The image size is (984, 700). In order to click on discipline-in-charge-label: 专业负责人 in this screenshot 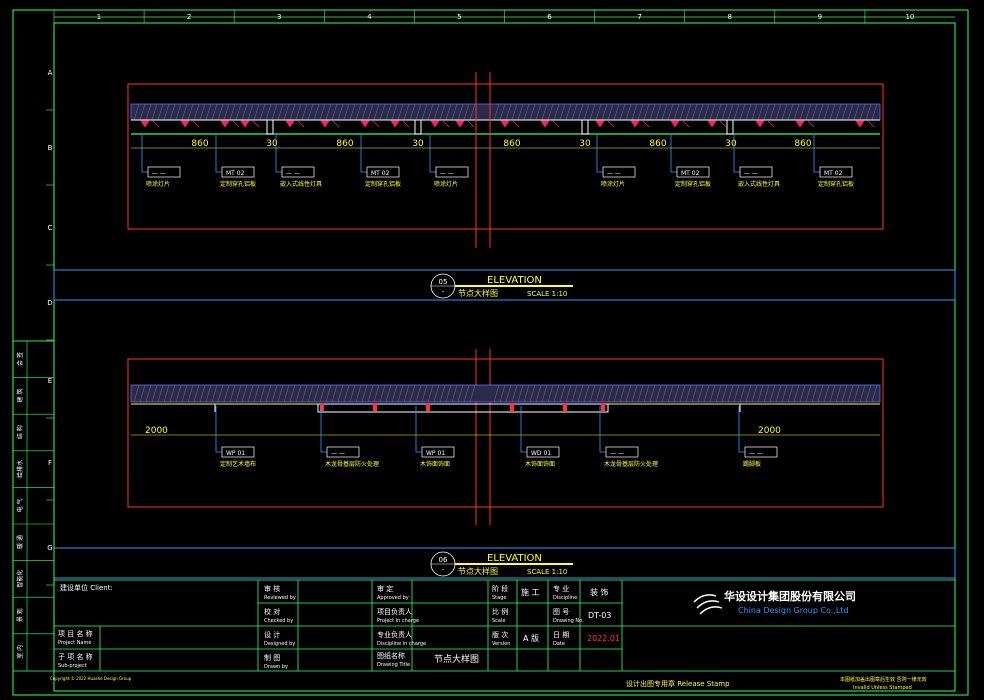, I will do `click(394, 634)`.